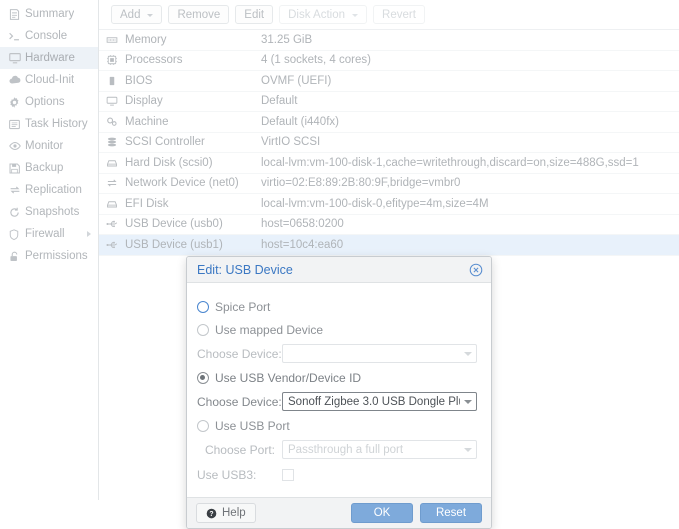 The image size is (679, 529). I want to click on table-row: SCSI Controller VirtIO SCSI, so click(389, 143).